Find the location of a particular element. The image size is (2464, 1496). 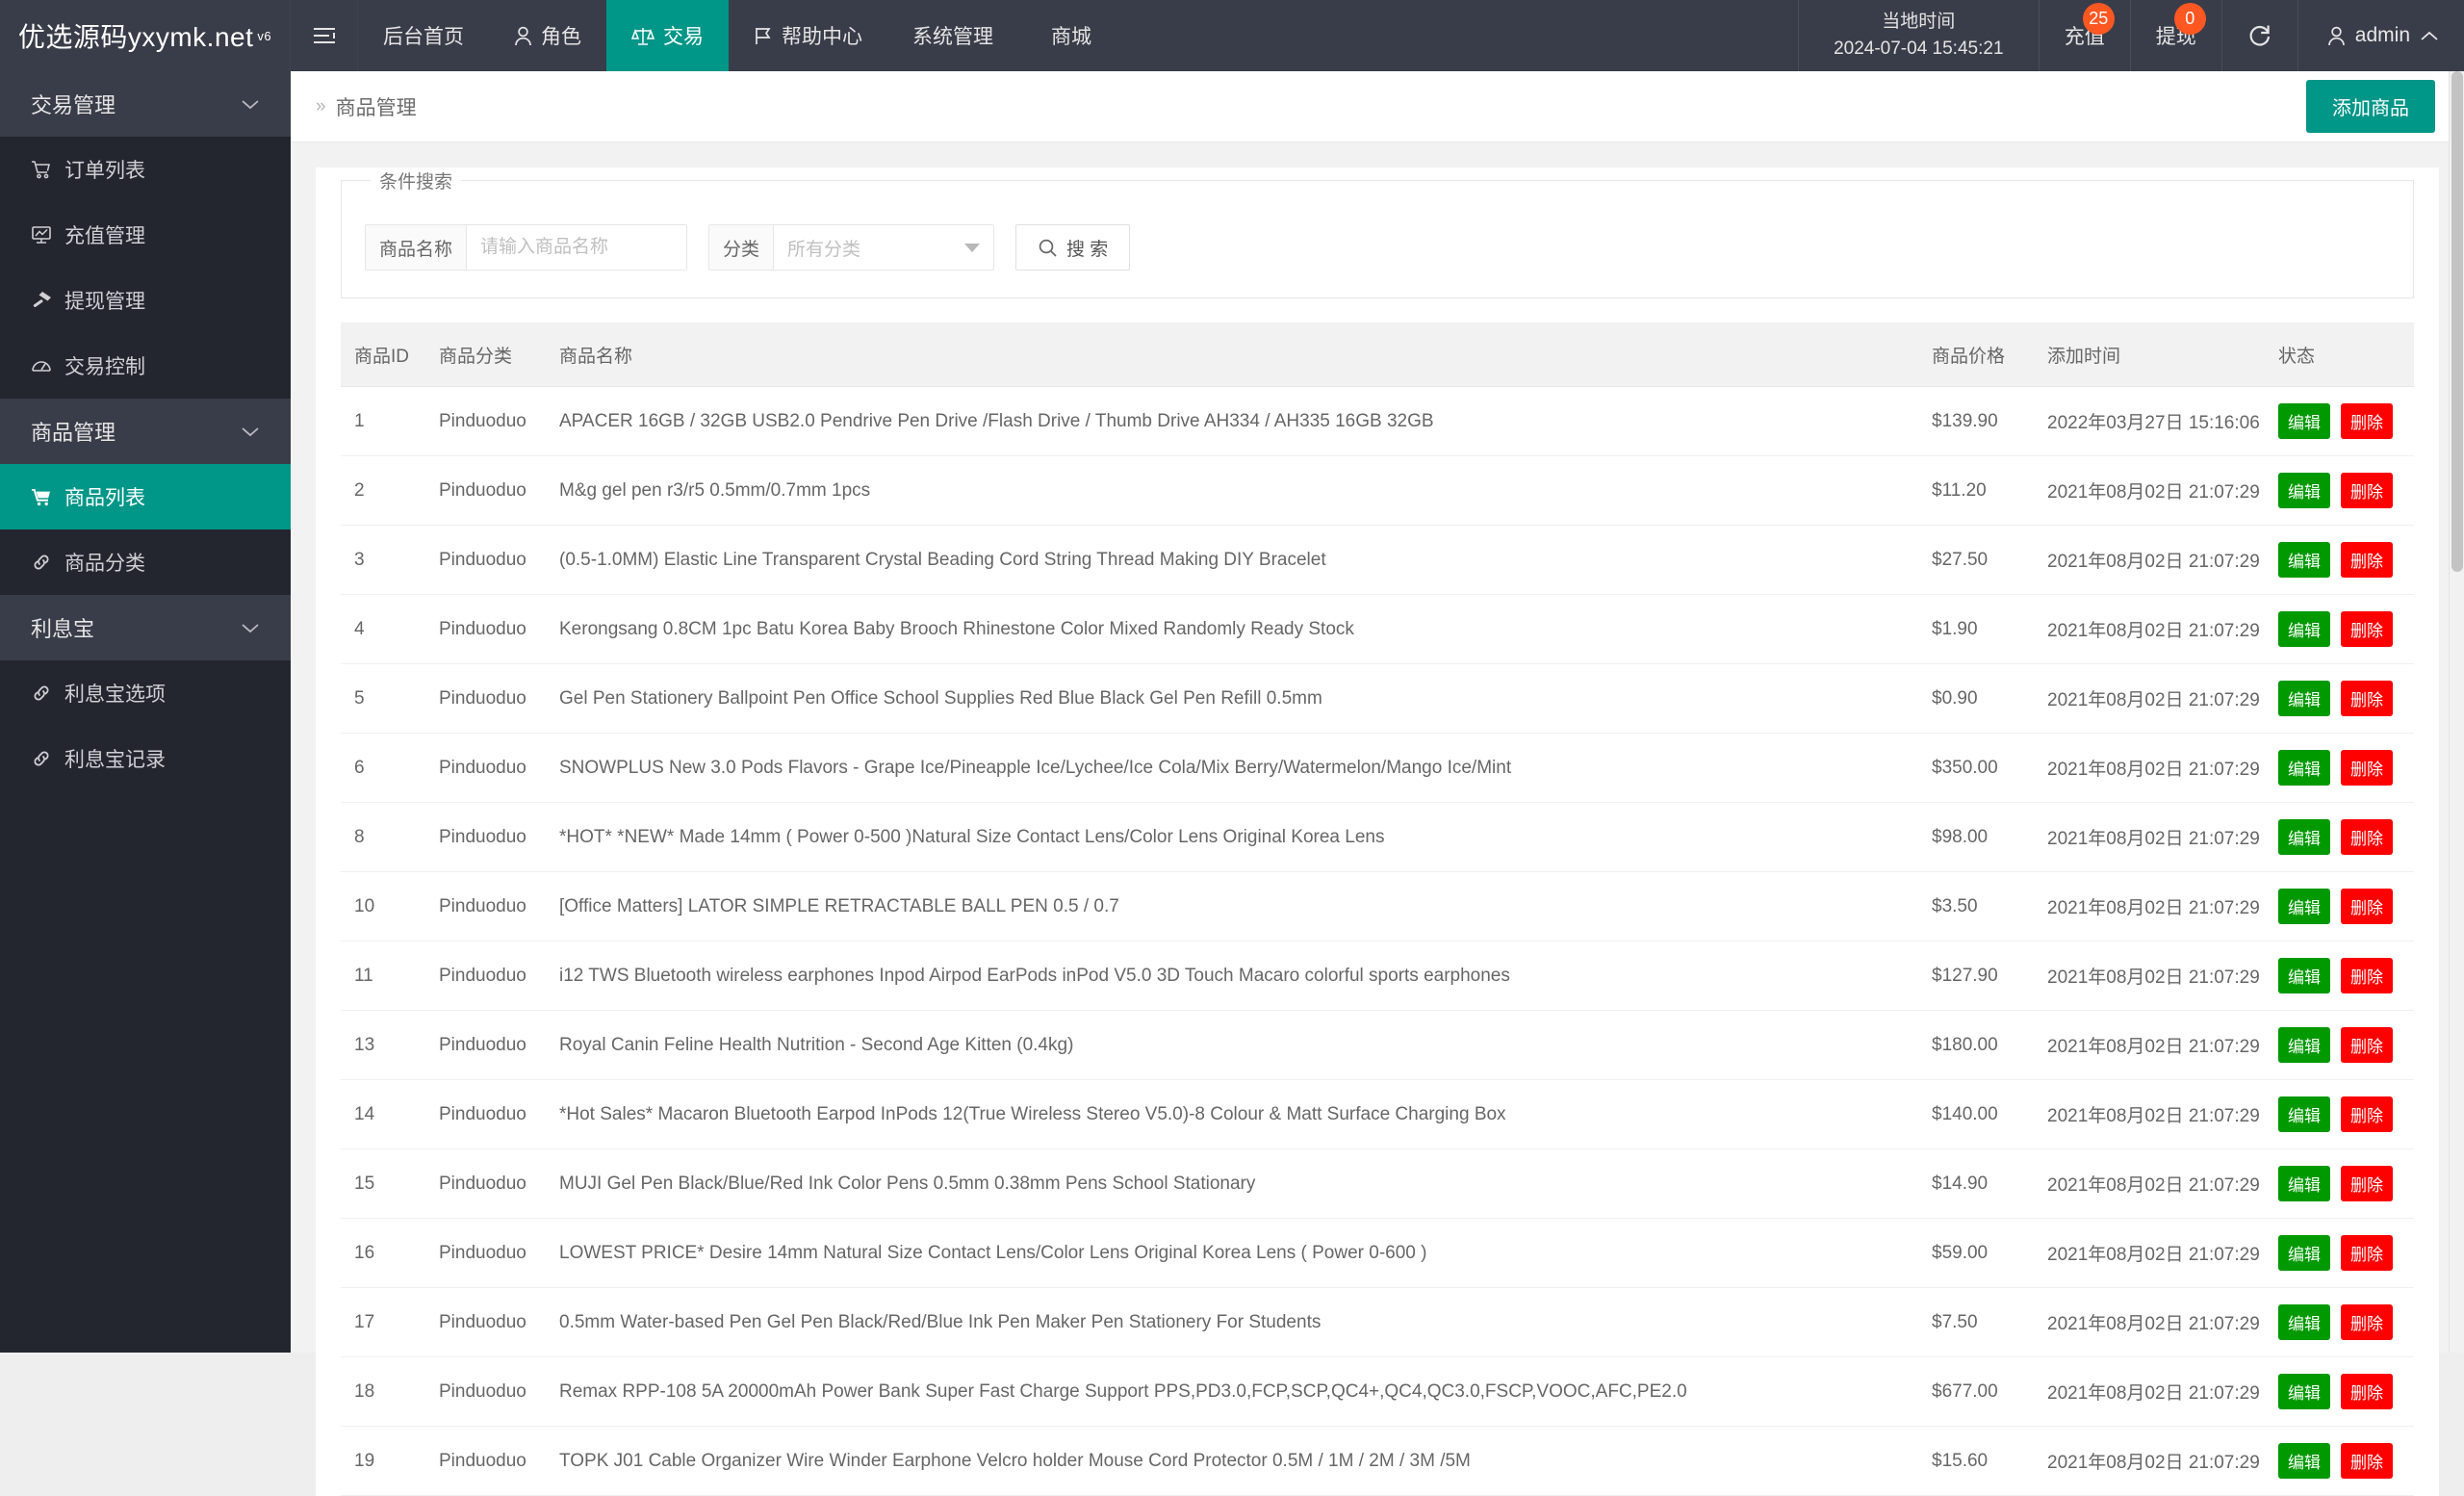

cell-status: 编辑 删除 is located at coordinates (2339, 1253).